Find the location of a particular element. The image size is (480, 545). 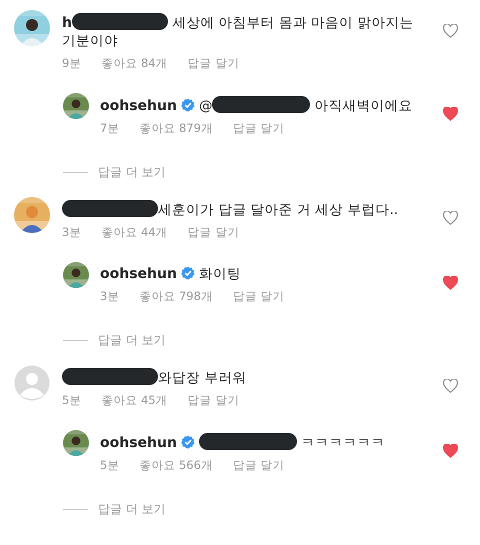

comment-text: 화이팅 is located at coordinates (219, 274).